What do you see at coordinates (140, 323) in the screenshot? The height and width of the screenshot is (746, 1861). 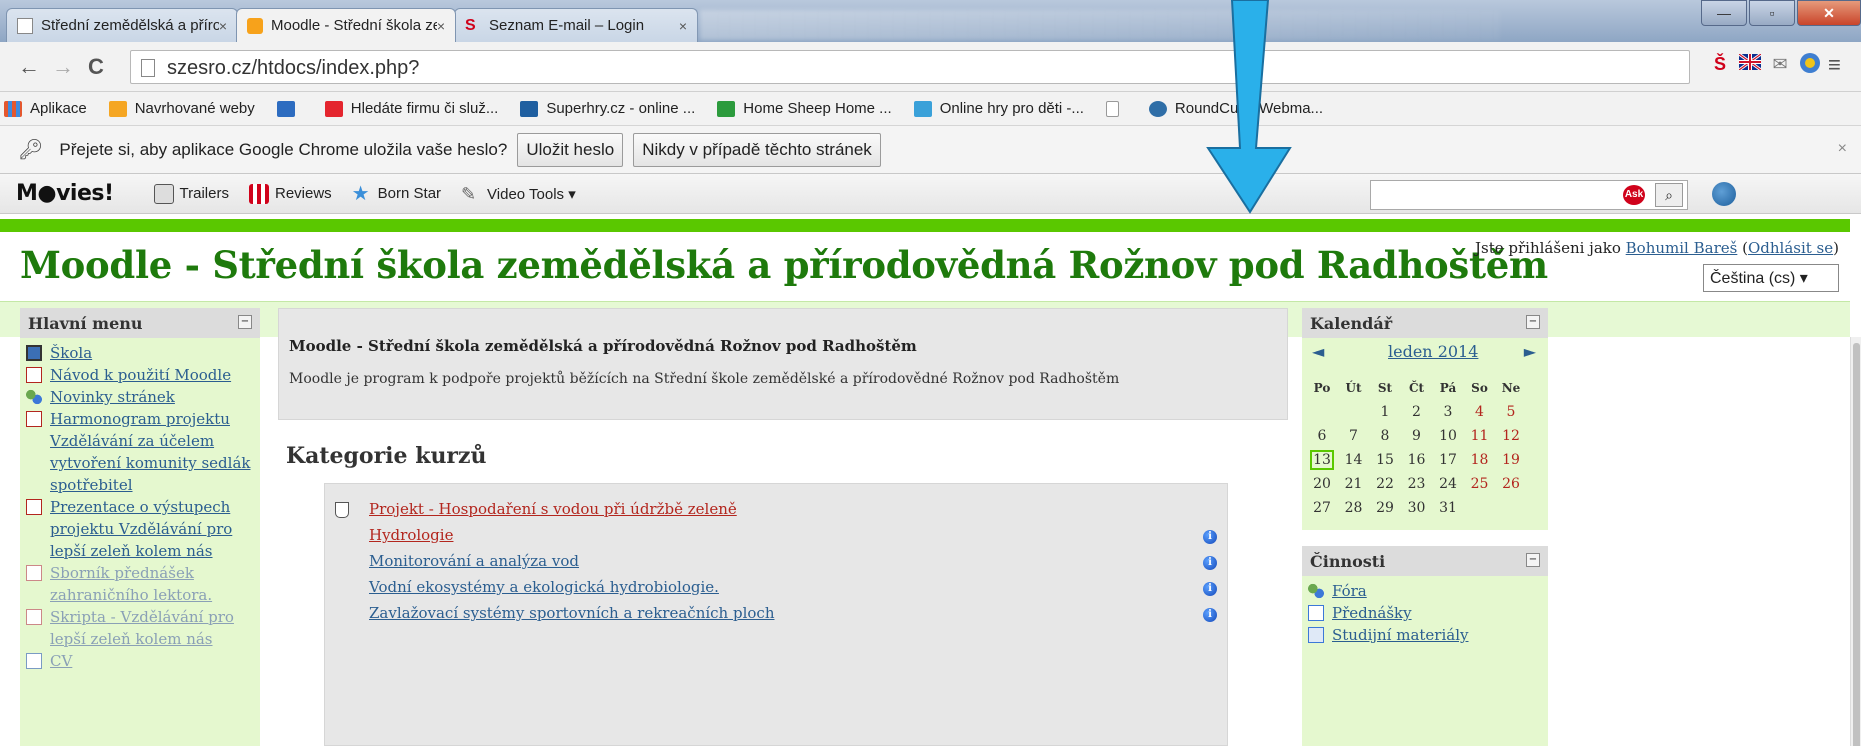 I see `main-menu-header: Hlavní menu −` at bounding box center [140, 323].